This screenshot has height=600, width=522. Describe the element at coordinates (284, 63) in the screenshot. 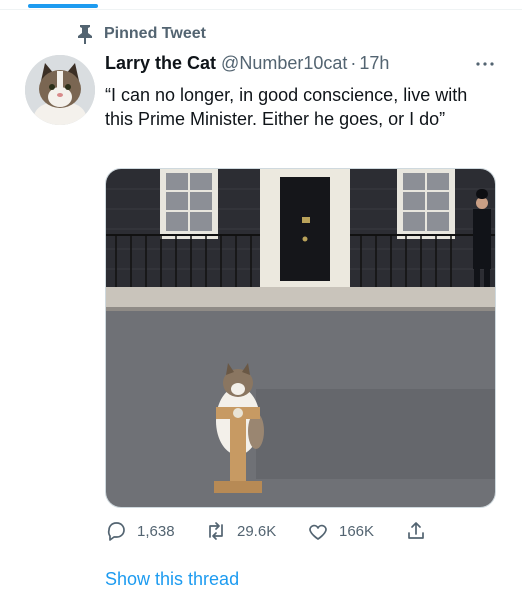

I see `author-handle: @Number10cat` at that location.